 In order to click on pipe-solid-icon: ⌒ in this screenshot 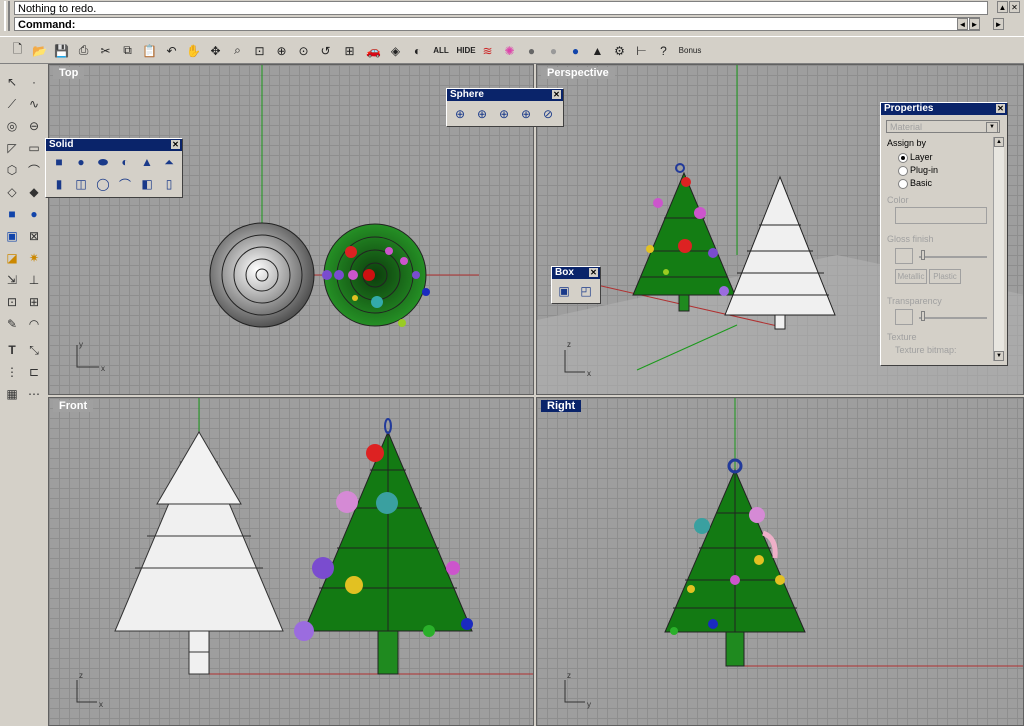, I will do `click(125, 184)`.